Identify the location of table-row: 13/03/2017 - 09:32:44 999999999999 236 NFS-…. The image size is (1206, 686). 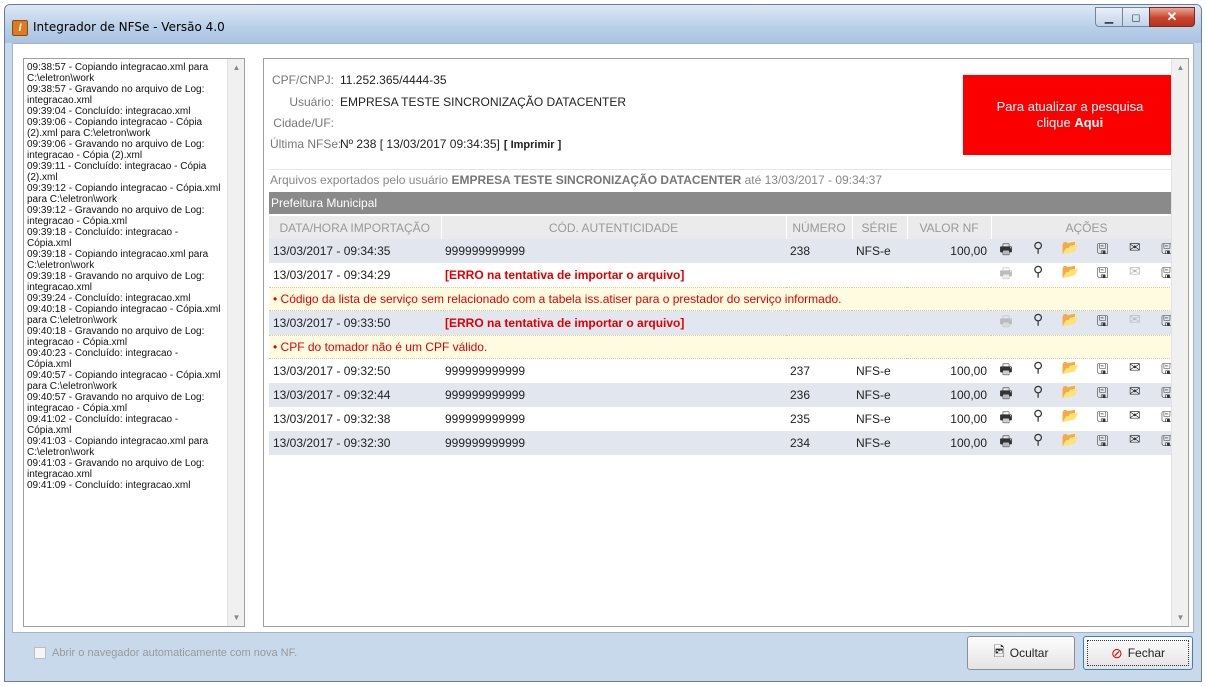
(725, 395).